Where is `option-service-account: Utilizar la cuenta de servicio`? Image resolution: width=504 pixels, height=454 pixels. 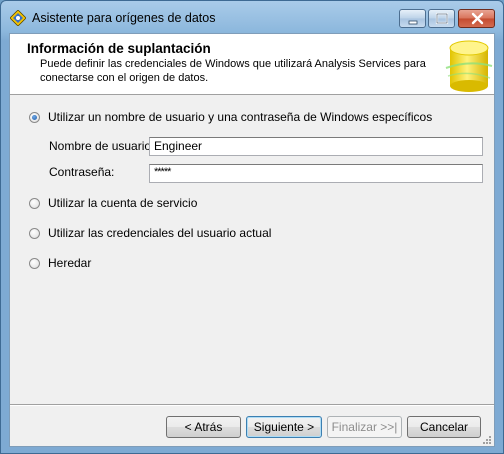
option-service-account: Utilizar la cuenta de servicio is located at coordinates (113, 203).